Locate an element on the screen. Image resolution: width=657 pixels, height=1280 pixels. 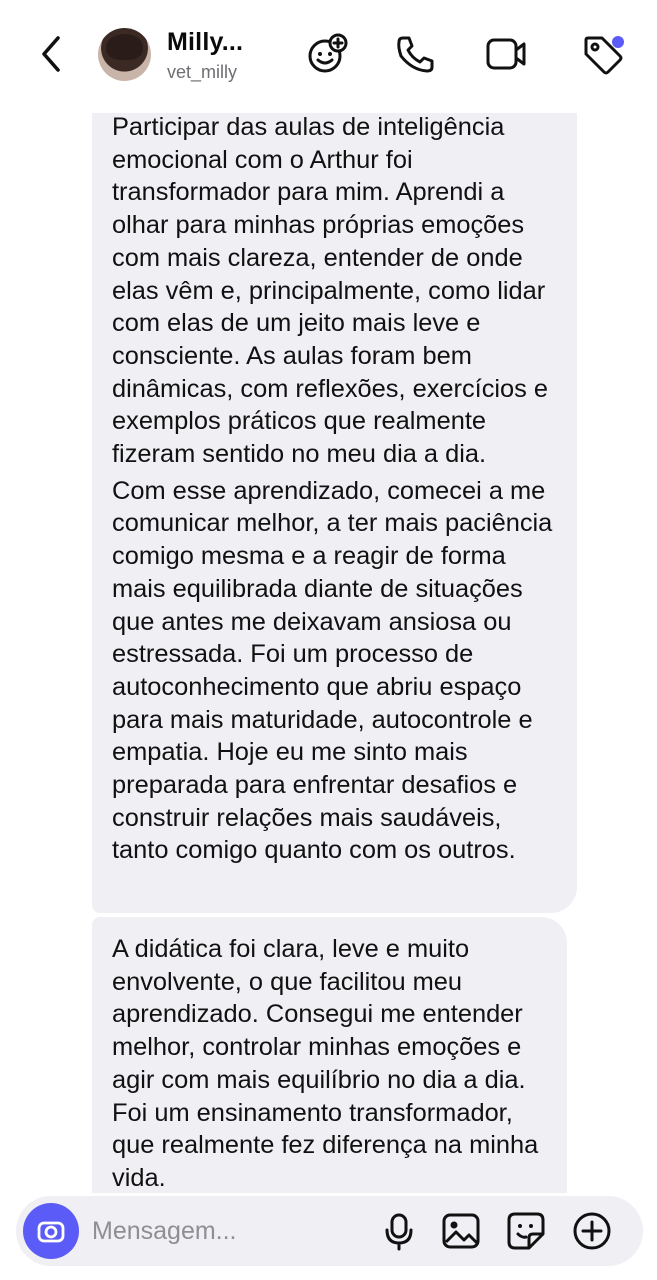
camera-icon is located at coordinates (51, 1232).